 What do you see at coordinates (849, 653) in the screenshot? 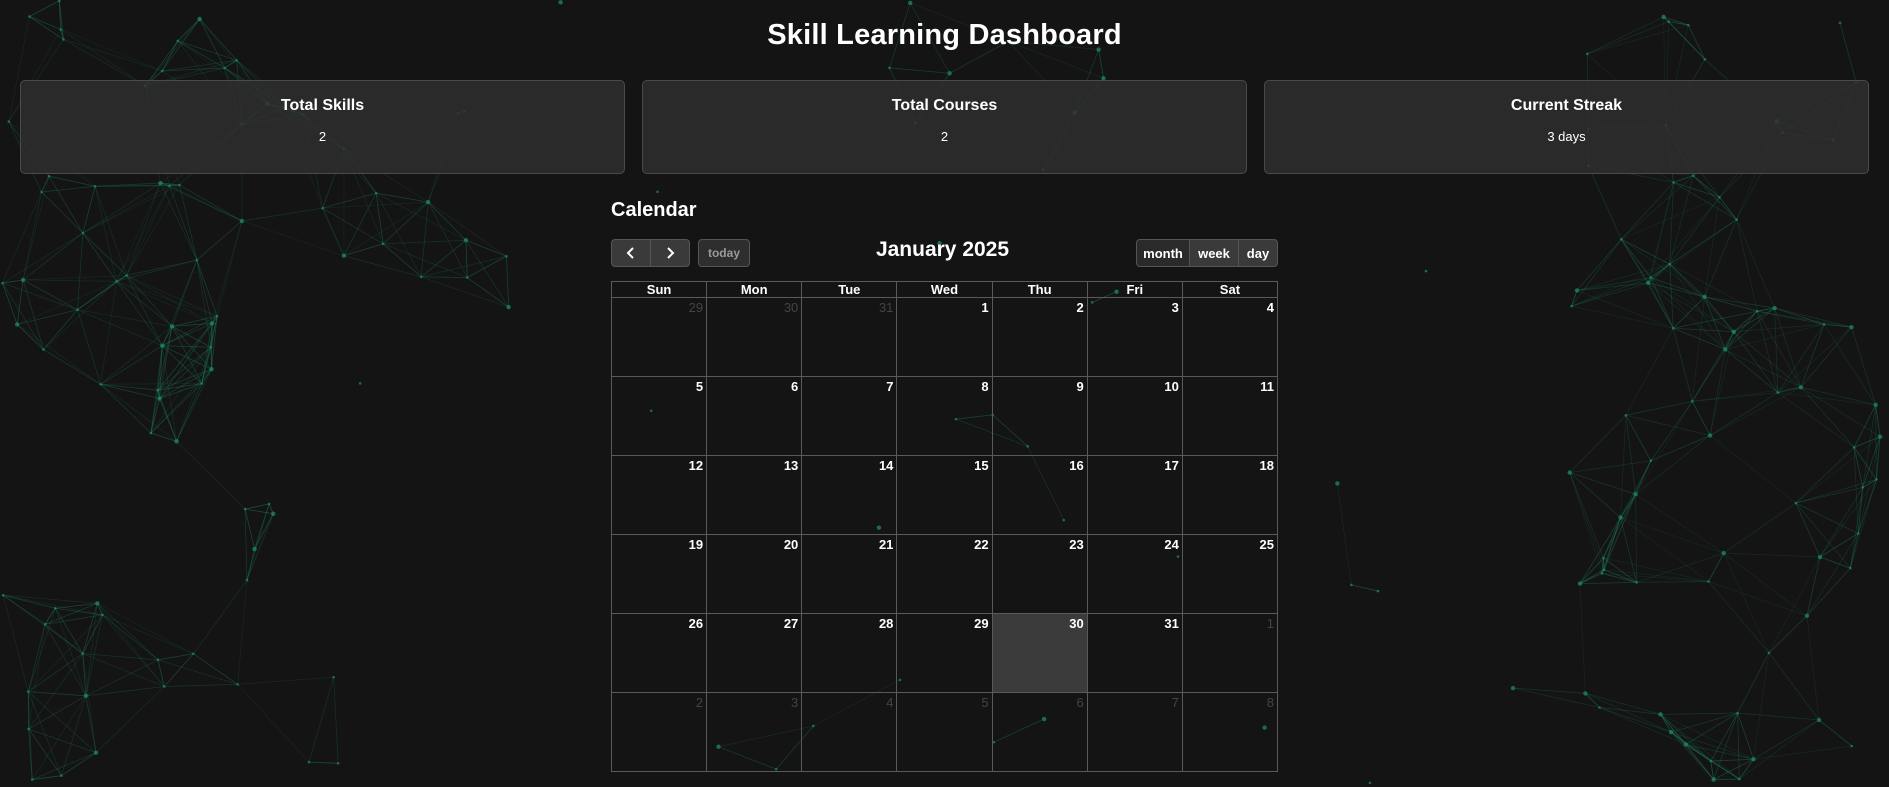
I see `day-cell: 28` at bounding box center [849, 653].